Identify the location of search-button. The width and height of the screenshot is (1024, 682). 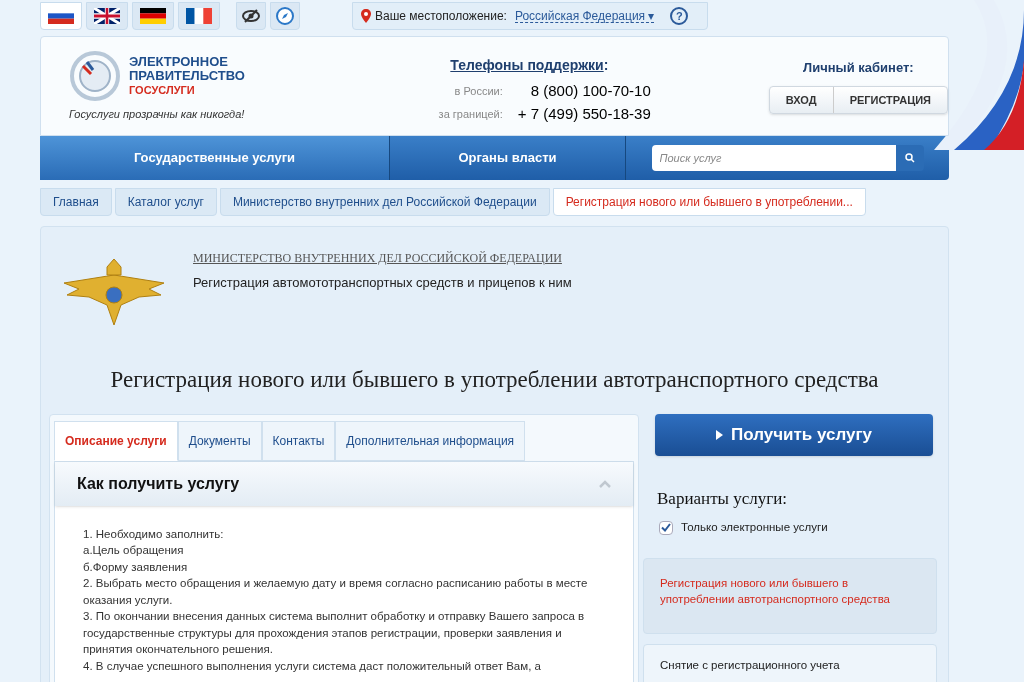
(909, 158).